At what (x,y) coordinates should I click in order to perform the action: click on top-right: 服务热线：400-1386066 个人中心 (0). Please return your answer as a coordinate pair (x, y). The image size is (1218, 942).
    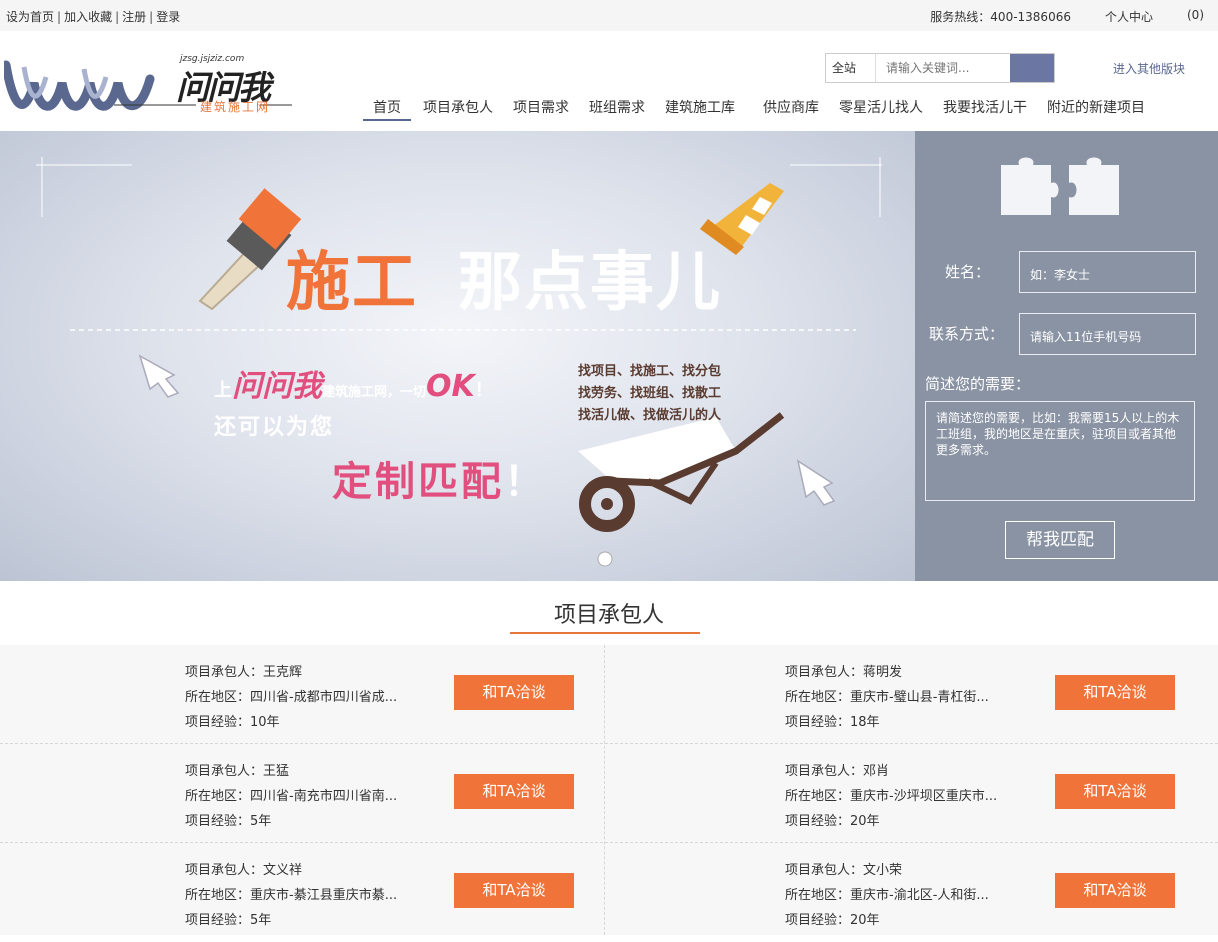
    Looking at the image, I should click on (1050, 16).